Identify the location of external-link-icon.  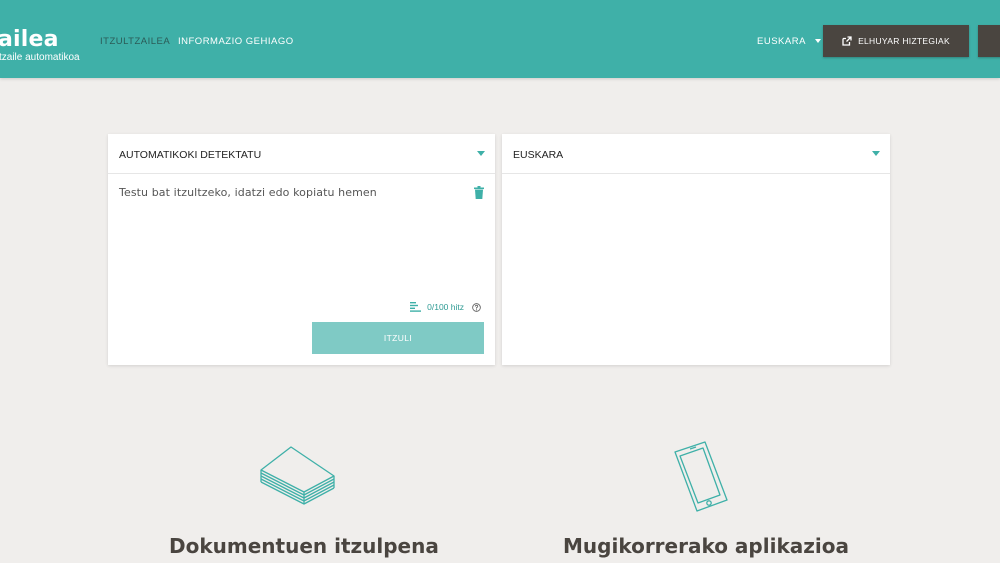
(847, 41).